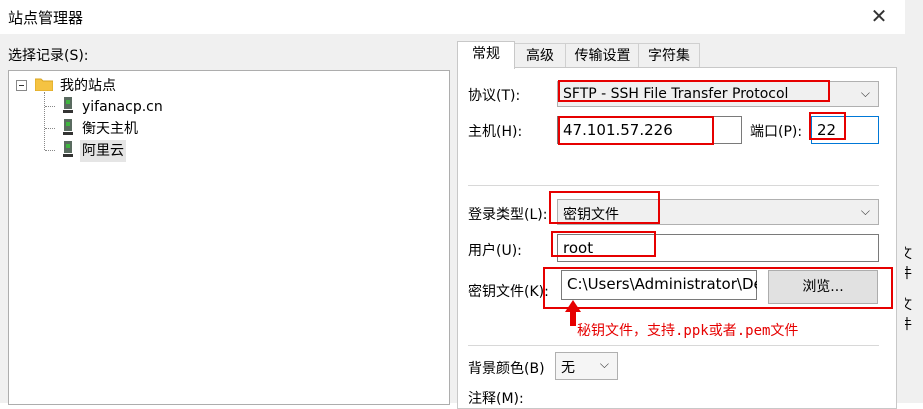 The width and height of the screenshot is (923, 409). Describe the element at coordinates (568, 368) in the screenshot. I see `bgcolor-value: 无` at that location.